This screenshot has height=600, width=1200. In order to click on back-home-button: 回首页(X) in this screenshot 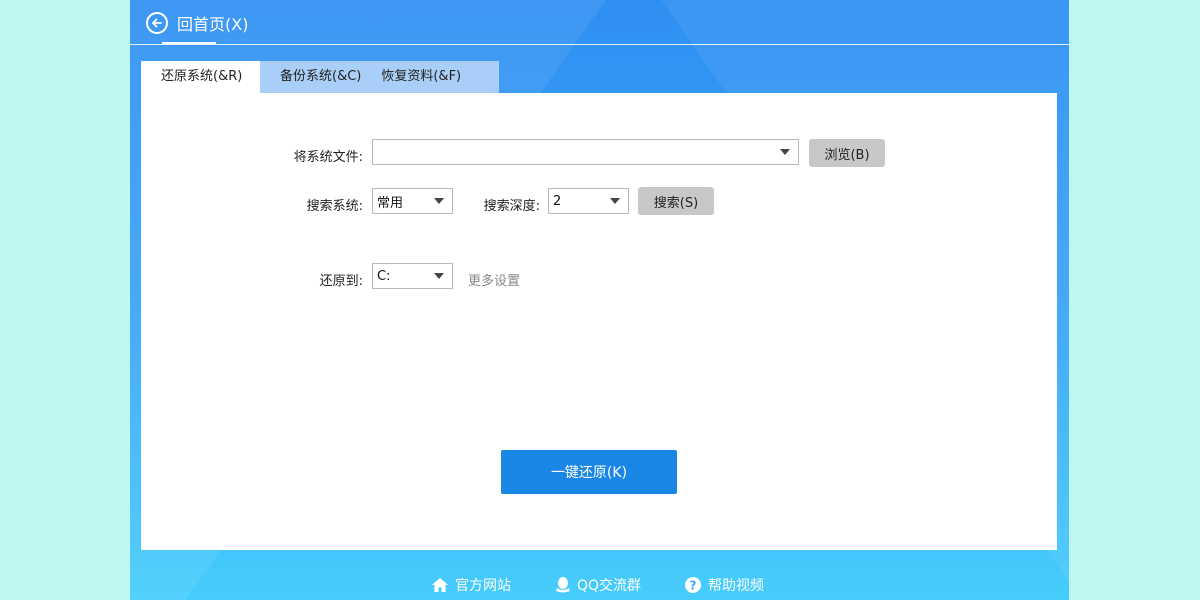, I will do `click(197, 23)`.